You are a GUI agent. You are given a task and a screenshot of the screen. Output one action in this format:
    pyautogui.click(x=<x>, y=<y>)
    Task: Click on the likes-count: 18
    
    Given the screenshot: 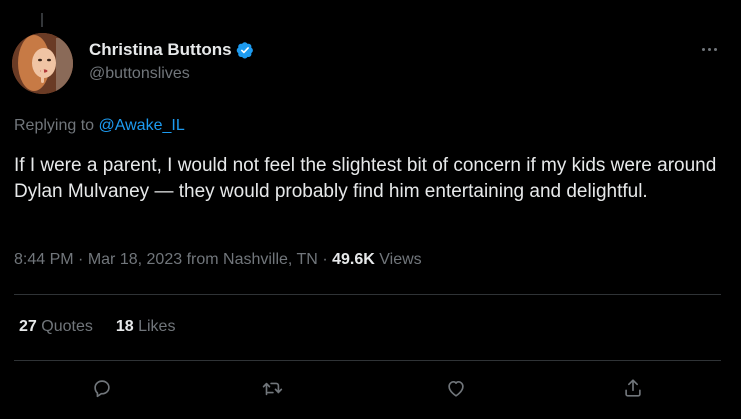 What is the action you would take?
    pyautogui.click(x=124, y=326)
    